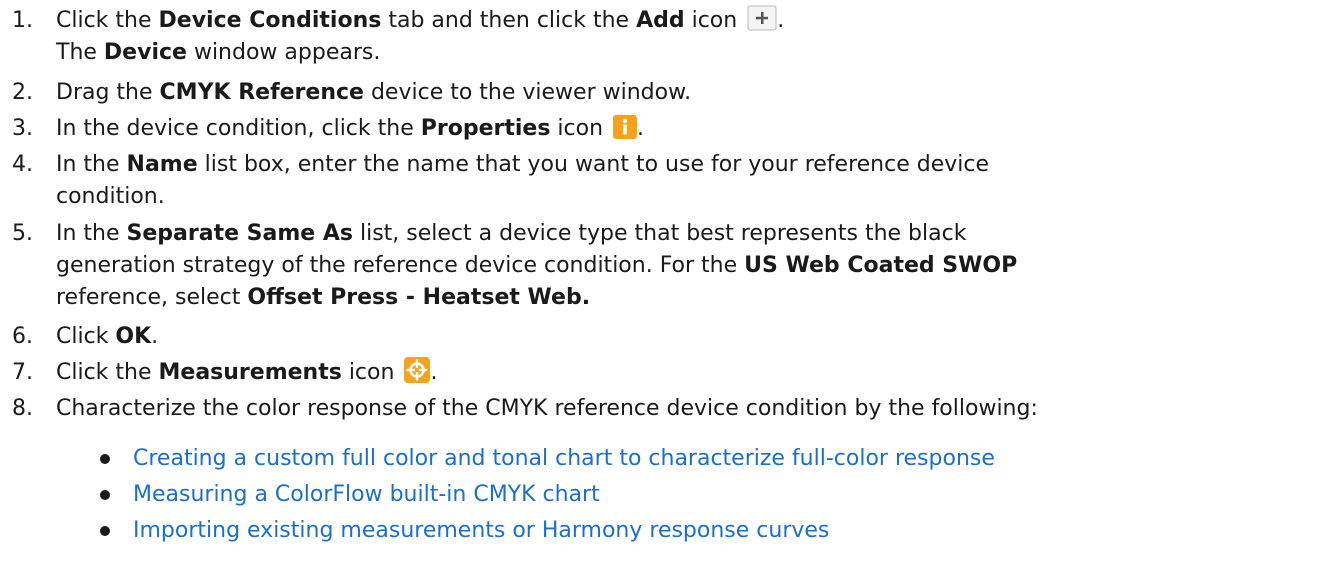  I want to click on step-text: tab and then click the, so click(509, 20).